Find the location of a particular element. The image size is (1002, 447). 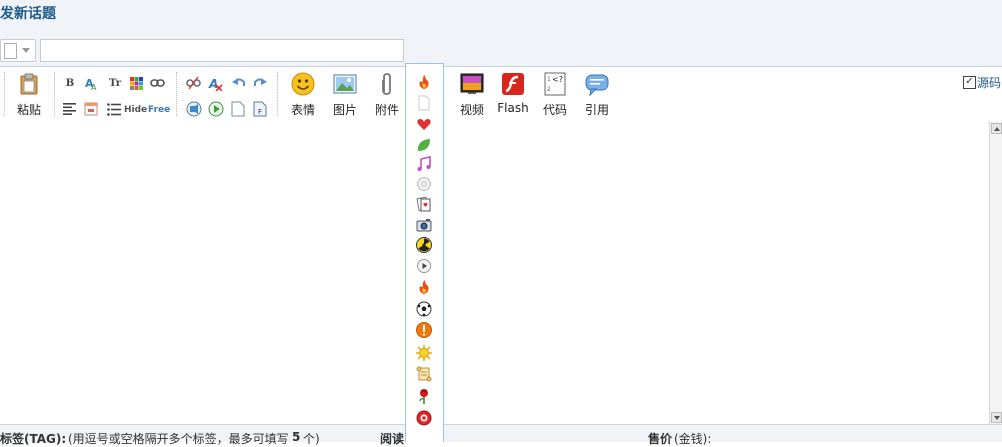

svg-text: 2 is located at coordinates (549, 89).